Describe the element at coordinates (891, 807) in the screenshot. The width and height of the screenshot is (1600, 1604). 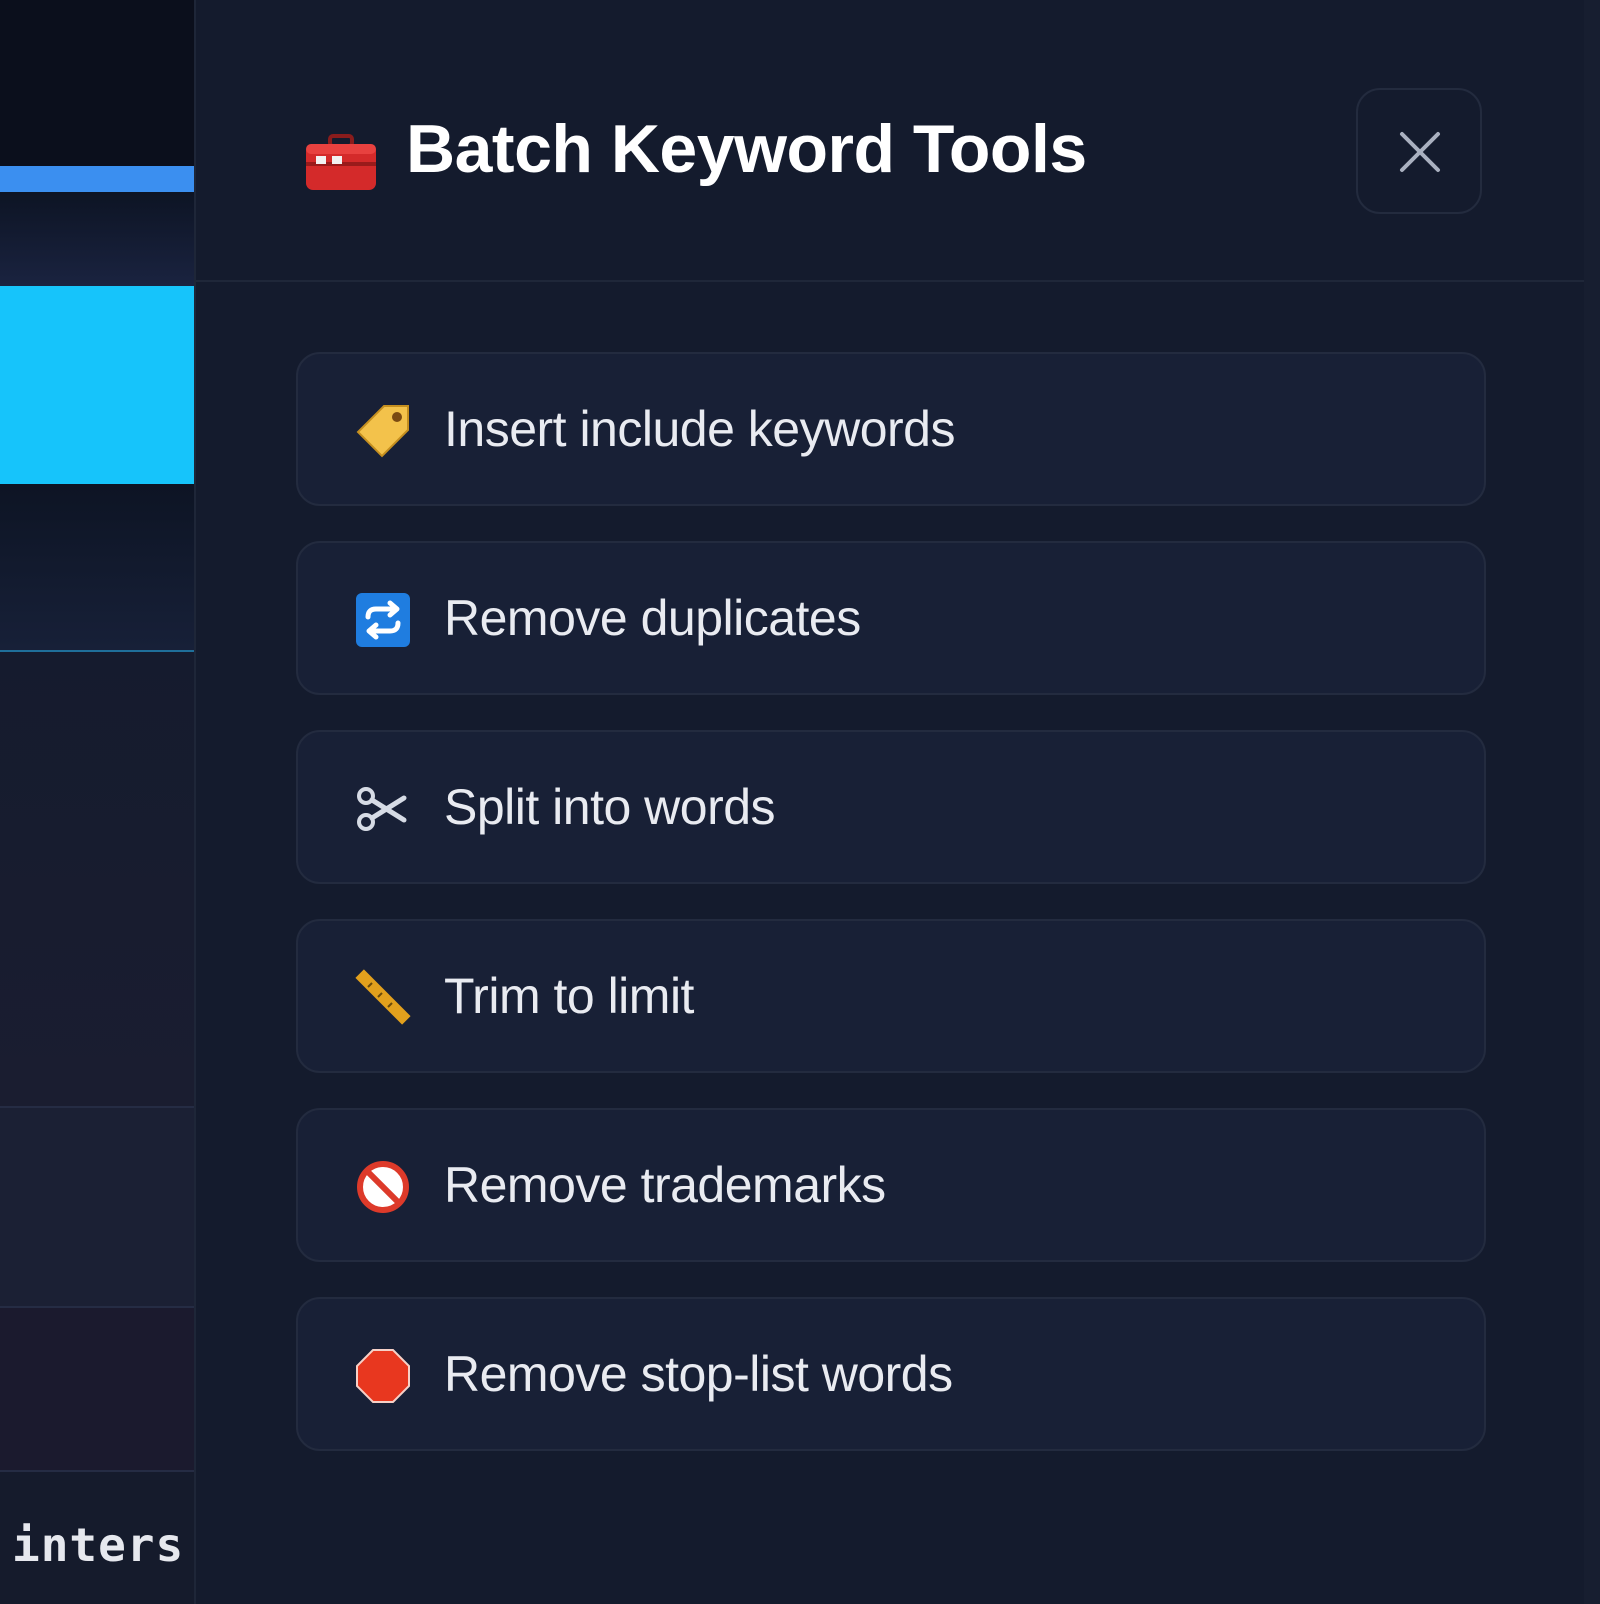
I see `split-into-words-button: Split into words` at that location.